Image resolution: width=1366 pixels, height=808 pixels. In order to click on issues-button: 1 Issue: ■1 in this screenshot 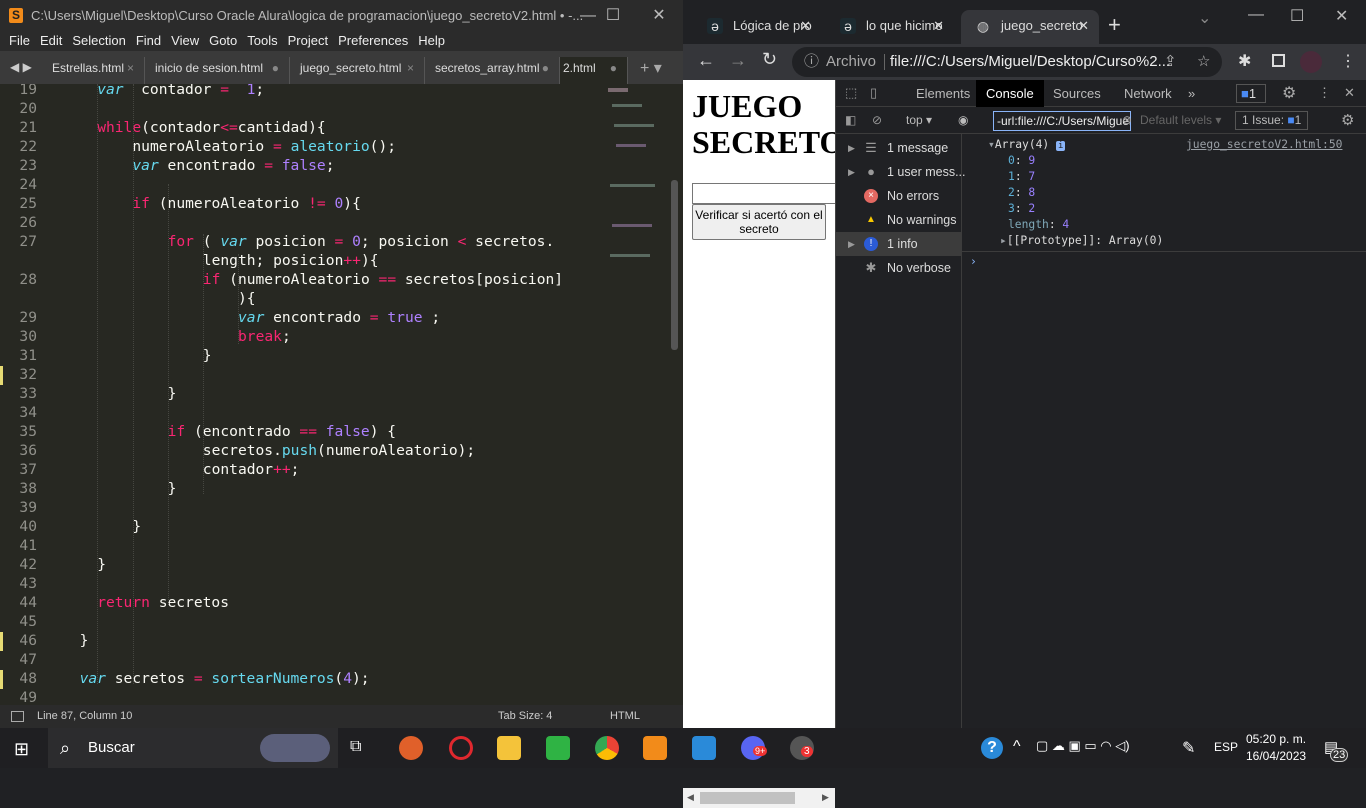, I will do `click(1272, 120)`.